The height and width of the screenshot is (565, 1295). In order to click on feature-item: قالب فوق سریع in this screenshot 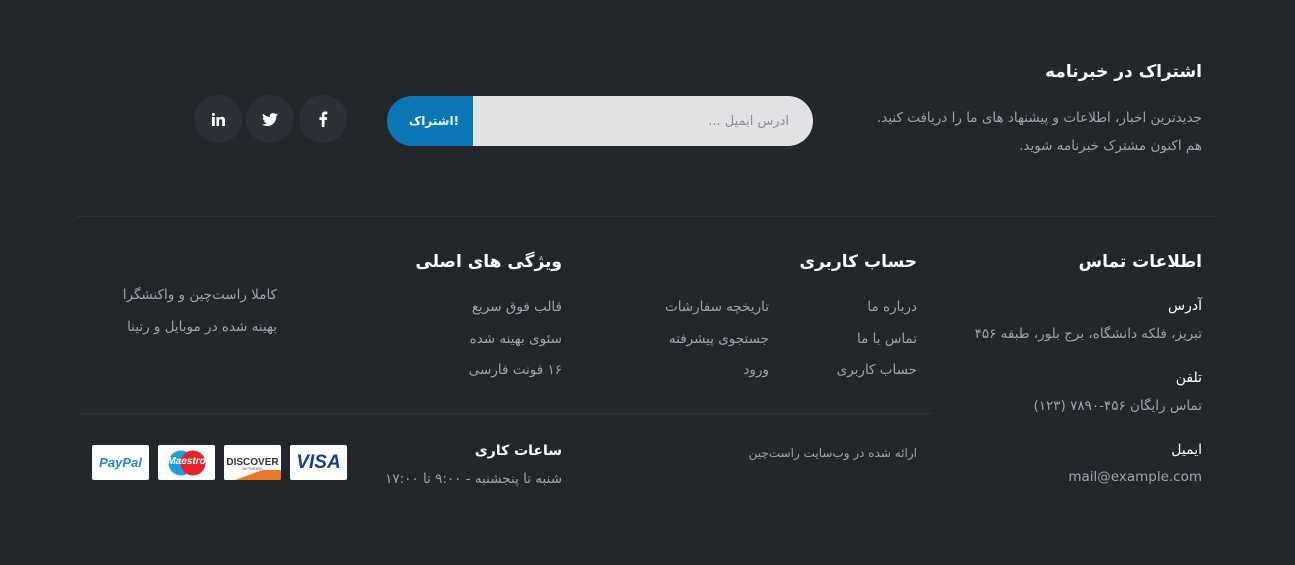, I will do `click(516, 307)`.